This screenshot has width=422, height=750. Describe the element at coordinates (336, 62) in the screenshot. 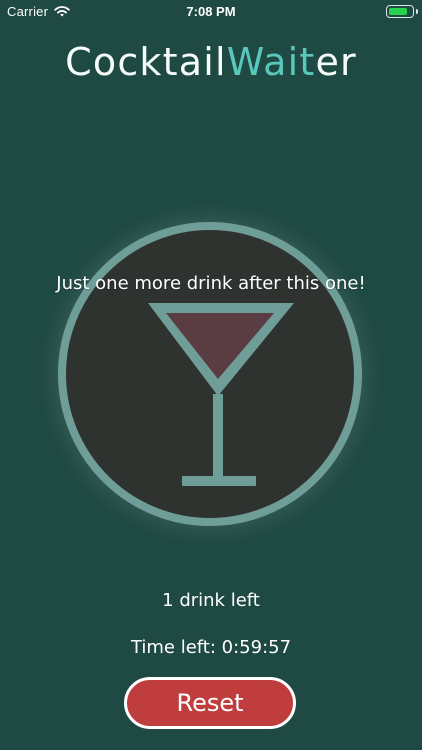

I see `title-suffix: er` at that location.